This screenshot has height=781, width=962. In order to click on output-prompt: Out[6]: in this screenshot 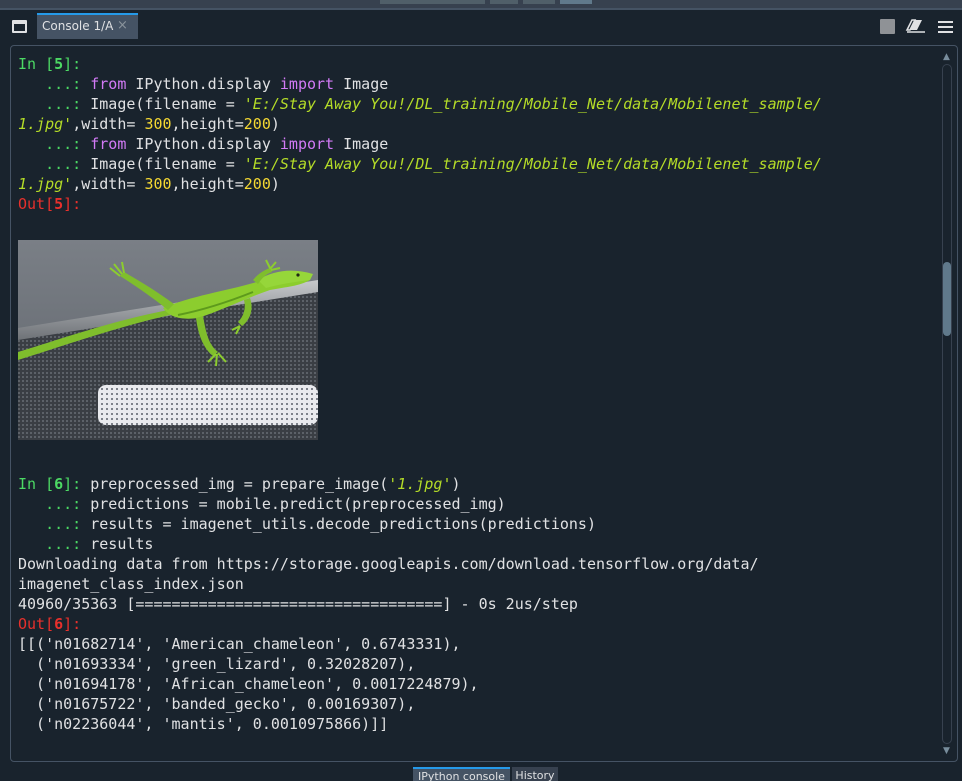, I will do `click(50, 624)`.